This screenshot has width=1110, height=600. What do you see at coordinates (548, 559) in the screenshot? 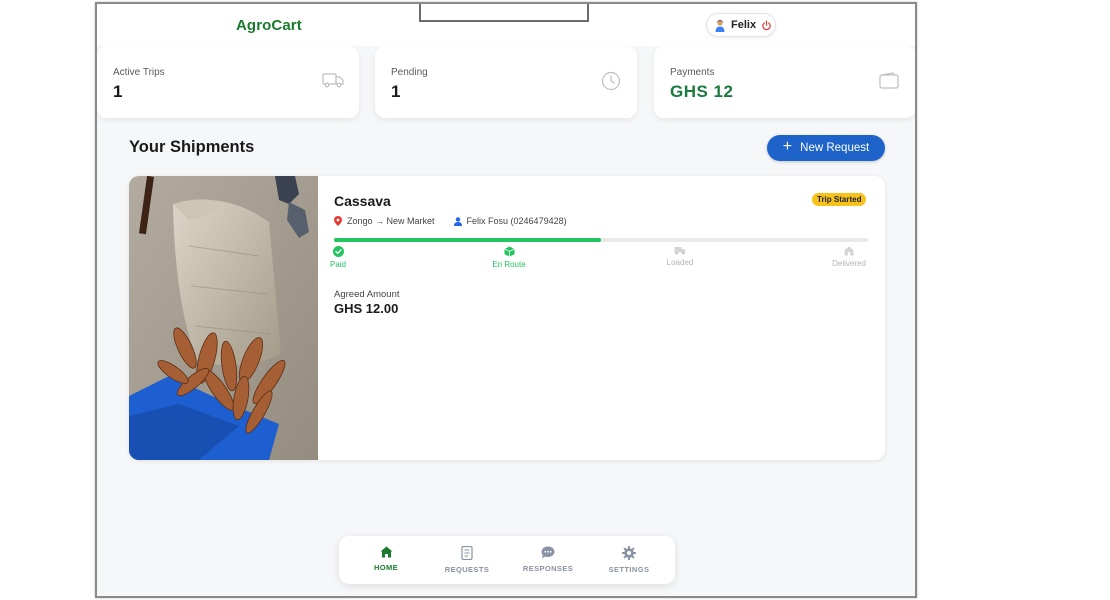
I see `nav-item-responses: RESPONSES` at bounding box center [548, 559].